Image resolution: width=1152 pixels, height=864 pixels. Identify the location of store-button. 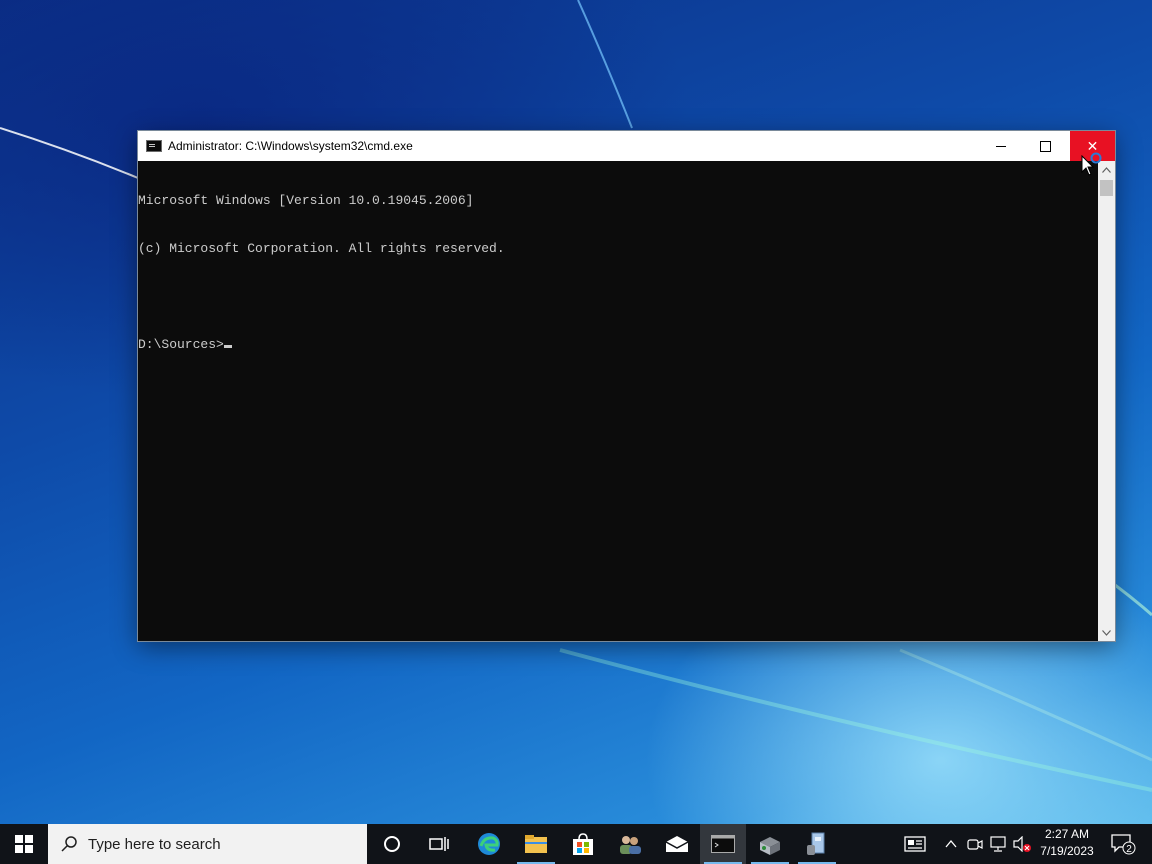
(583, 844).